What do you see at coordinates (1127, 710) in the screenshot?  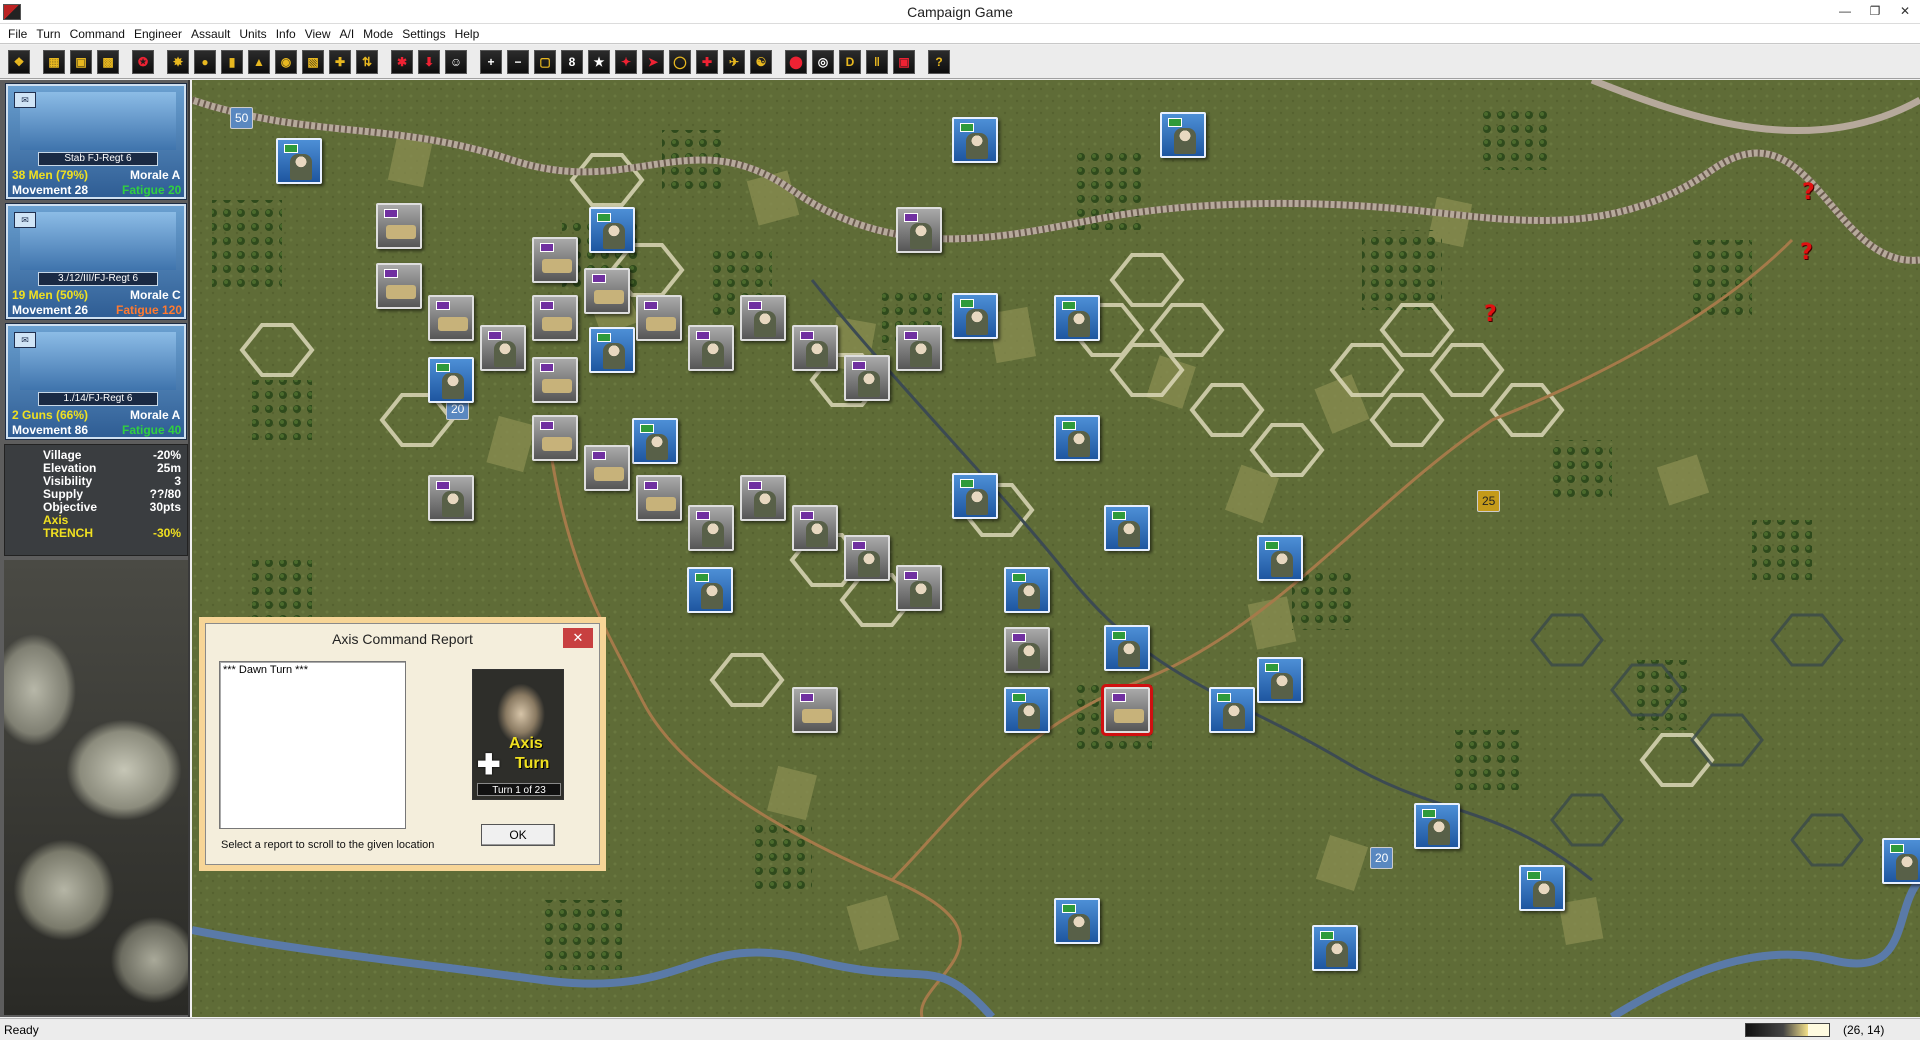 I see `selected-axis-unit-counter` at bounding box center [1127, 710].